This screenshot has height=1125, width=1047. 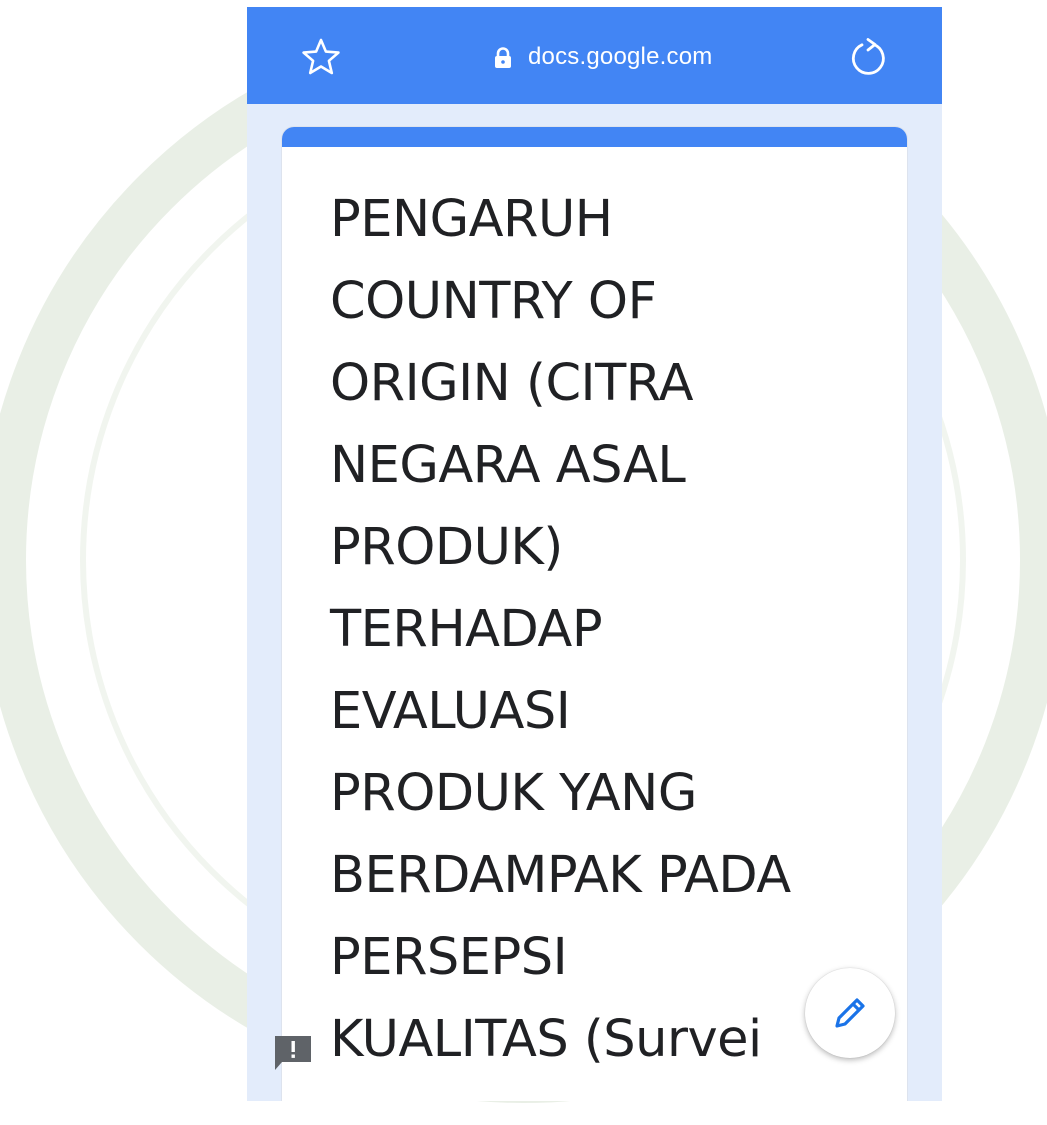 I want to click on form-title-line: EVALUASI, so click(x=450, y=711).